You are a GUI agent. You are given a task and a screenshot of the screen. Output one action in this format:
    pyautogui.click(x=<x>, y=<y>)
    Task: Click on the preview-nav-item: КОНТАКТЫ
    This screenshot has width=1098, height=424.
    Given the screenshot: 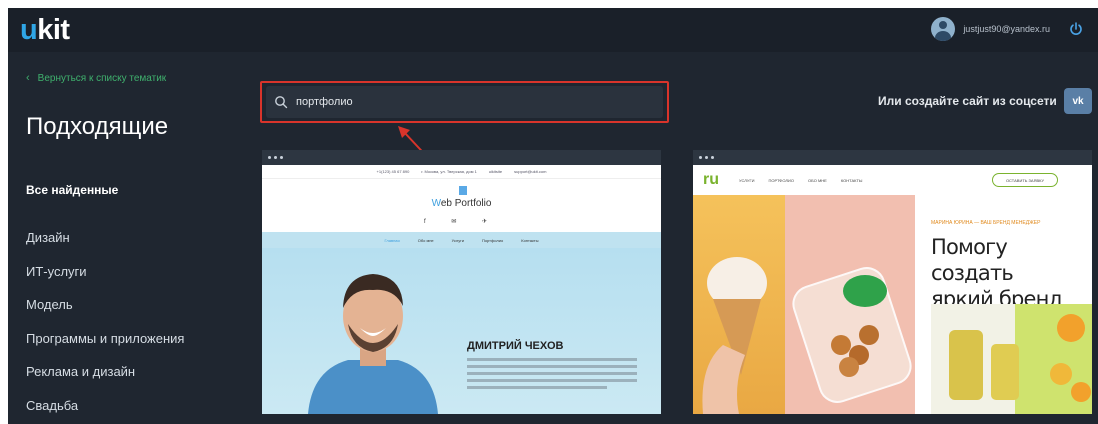 What is the action you would take?
    pyautogui.click(x=851, y=180)
    